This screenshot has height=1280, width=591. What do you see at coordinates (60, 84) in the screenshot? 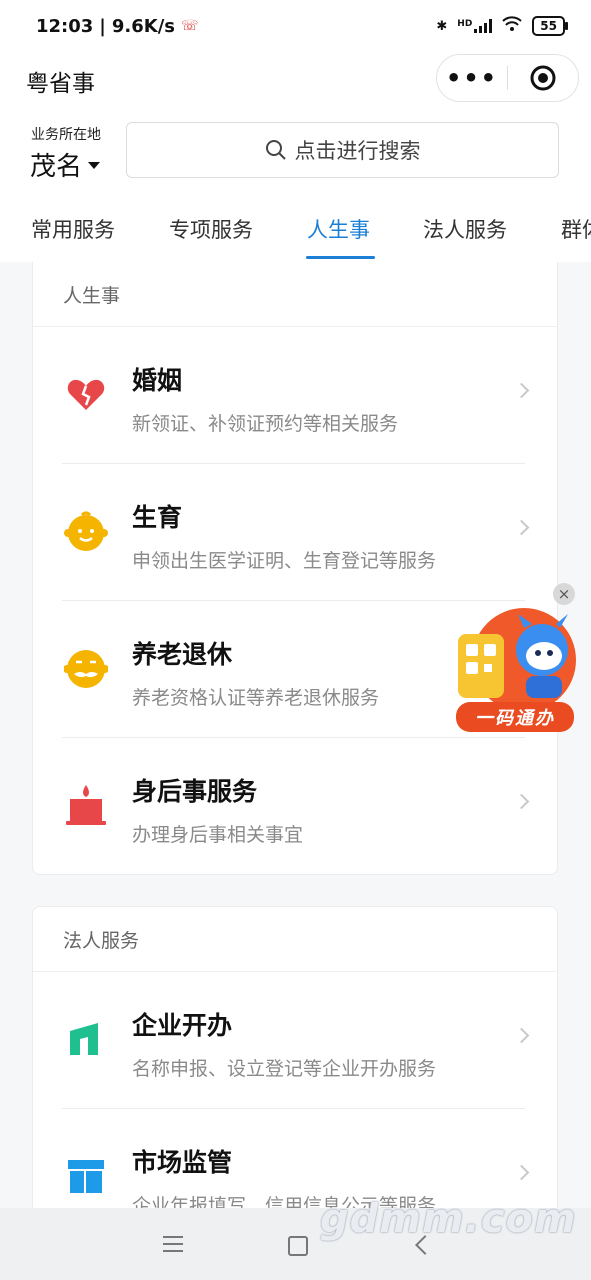
I see `app-title: 粤省事` at bounding box center [60, 84].